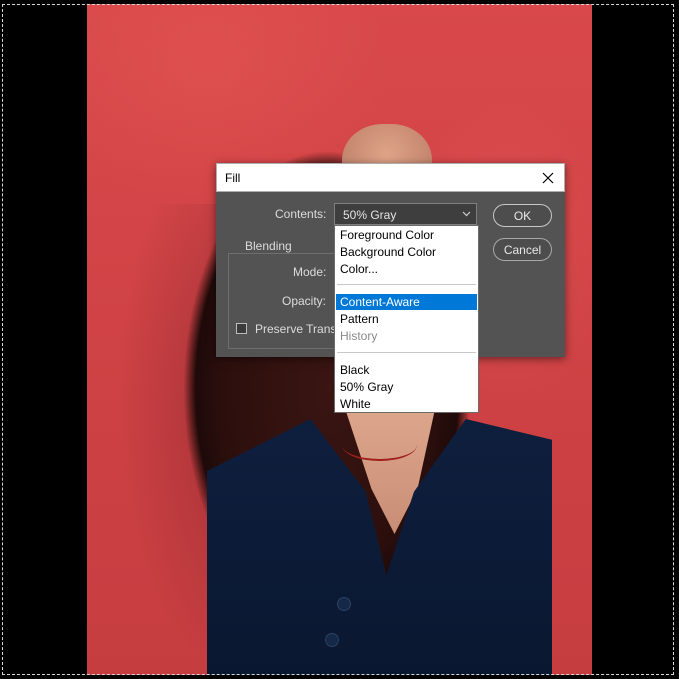 Image resolution: width=679 pixels, height=679 pixels. What do you see at coordinates (405, 214) in the screenshot?
I see `contents-select: 50% Gray` at bounding box center [405, 214].